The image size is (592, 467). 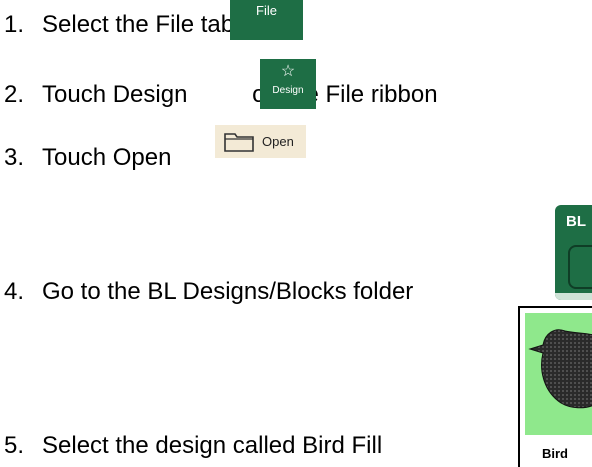 I want to click on step-5: 5. Select the design called Bird Fill, so click(x=191, y=446).